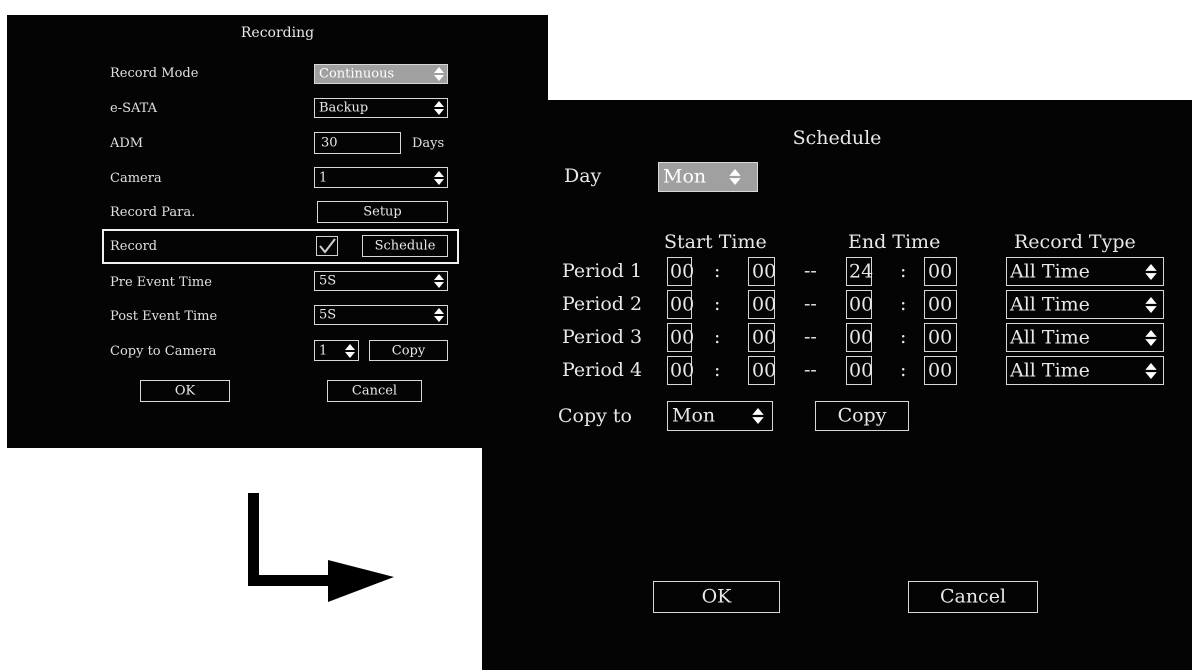 This screenshot has height=670, width=1192. What do you see at coordinates (1085, 304) in the screenshot?
I see `period-2-record-type-select: All Time` at bounding box center [1085, 304].